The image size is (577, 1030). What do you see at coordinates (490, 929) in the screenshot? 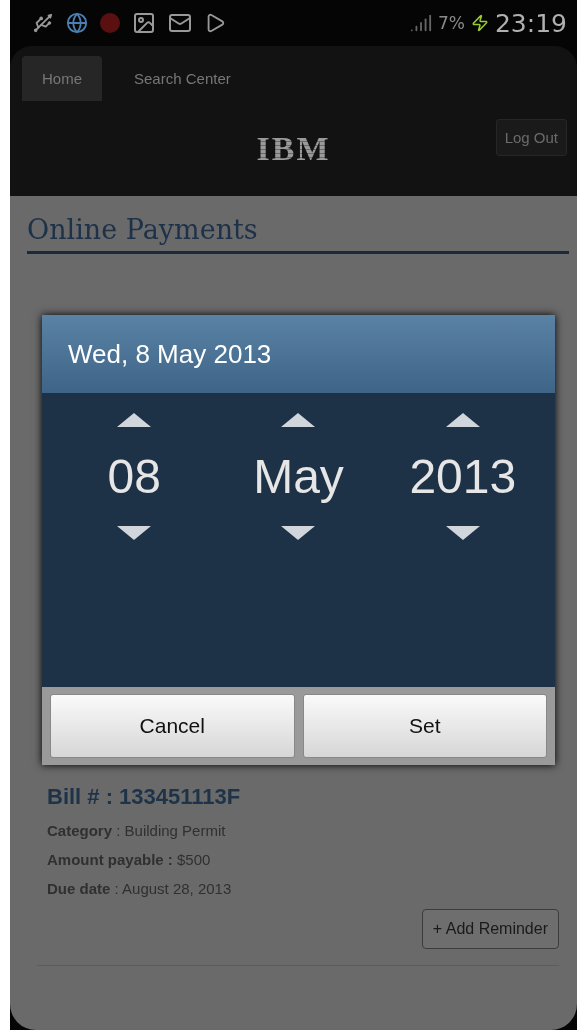
I see `add-reminder-button: + Add Reminder` at bounding box center [490, 929].